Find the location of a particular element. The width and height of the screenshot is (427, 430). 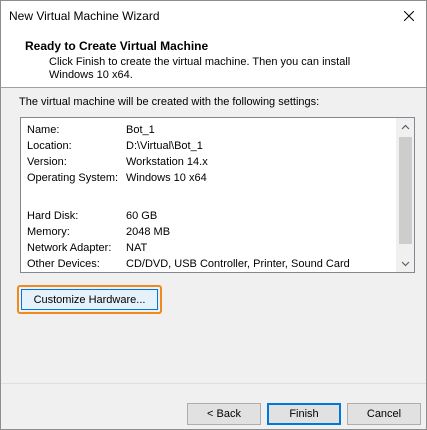

setting-value: NAT is located at coordinates (137, 248).